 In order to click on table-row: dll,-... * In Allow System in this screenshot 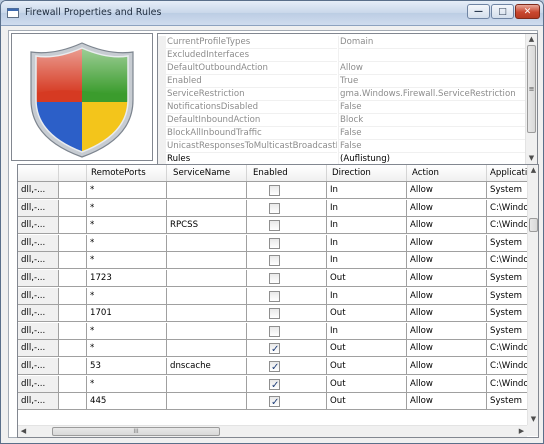, I will do `click(273, 296)`.